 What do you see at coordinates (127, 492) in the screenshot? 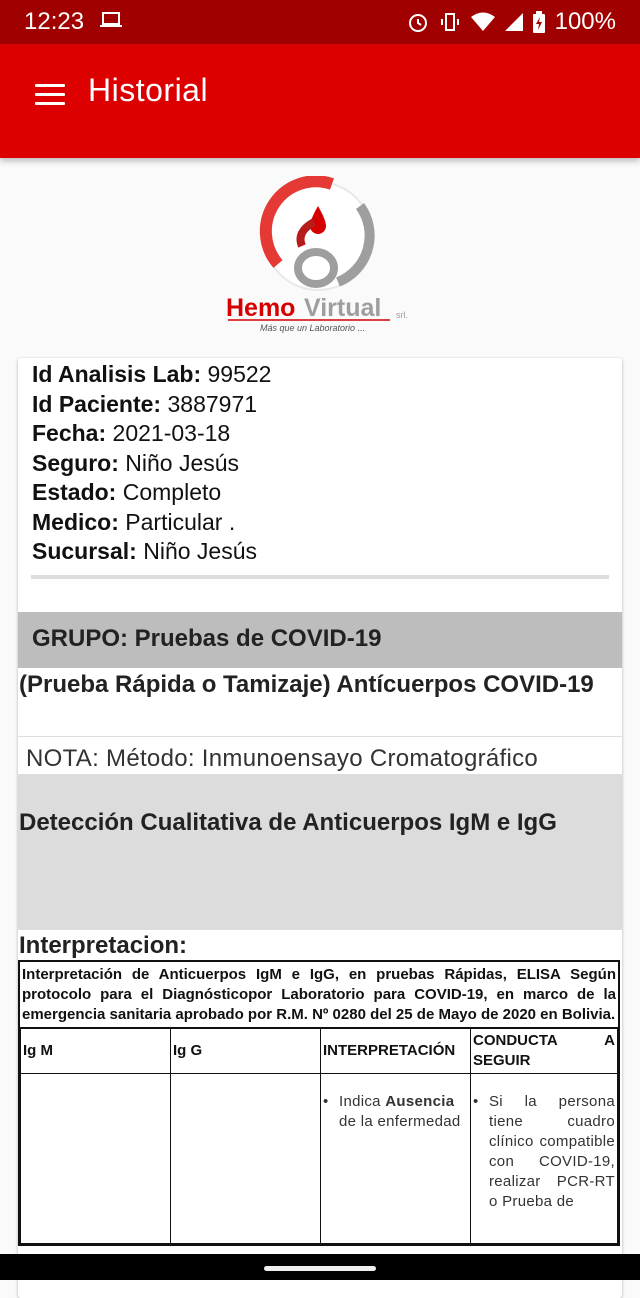
I see `info-row: Estado: Completo` at bounding box center [127, 492].